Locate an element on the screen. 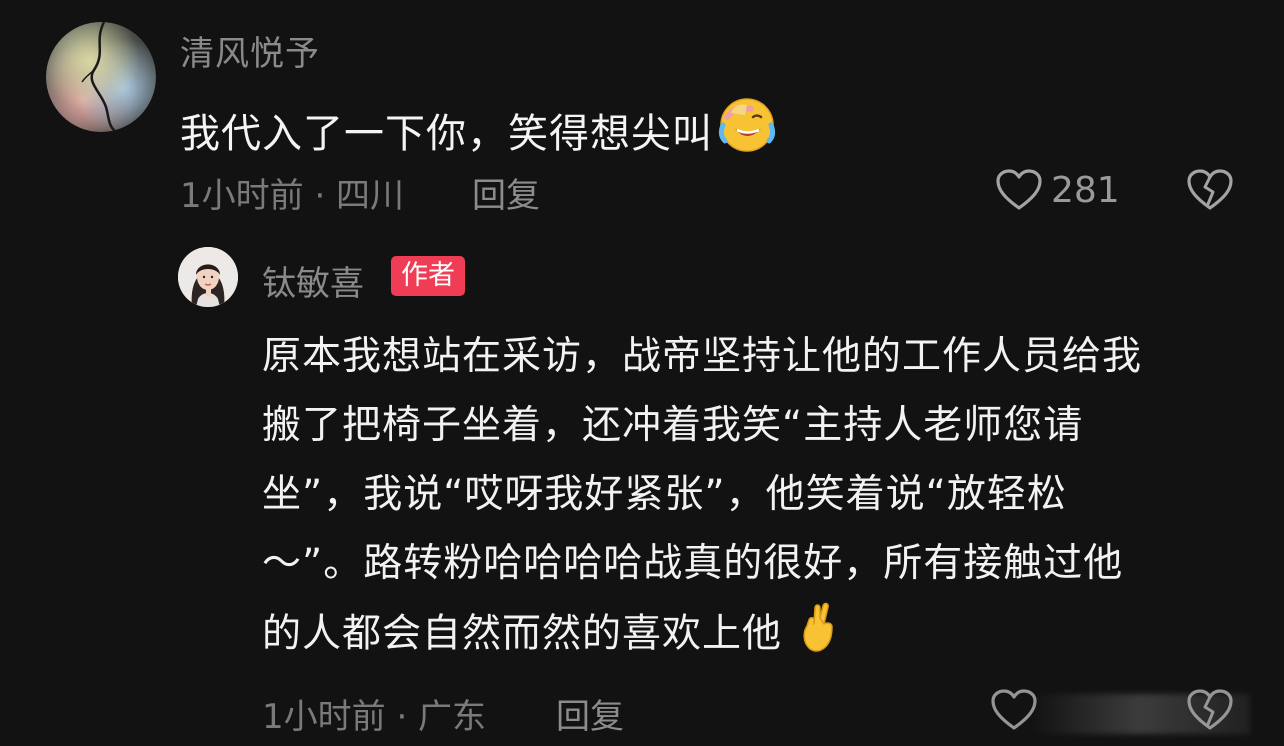 This screenshot has height=746, width=1284. reply-line-last: 的人都会自然而然的喜欢上他 is located at coordinates (762, 636).